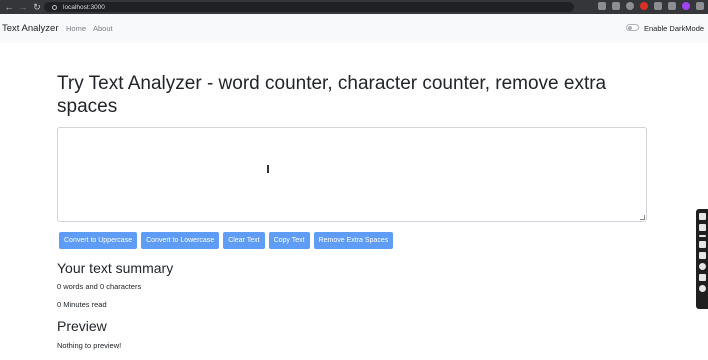 This screenshot has height=360, width=708. Describe the element at coordinates (98, 240) in the screenshot. I see `uppercase-button: Convert to Uppercase` at that location.